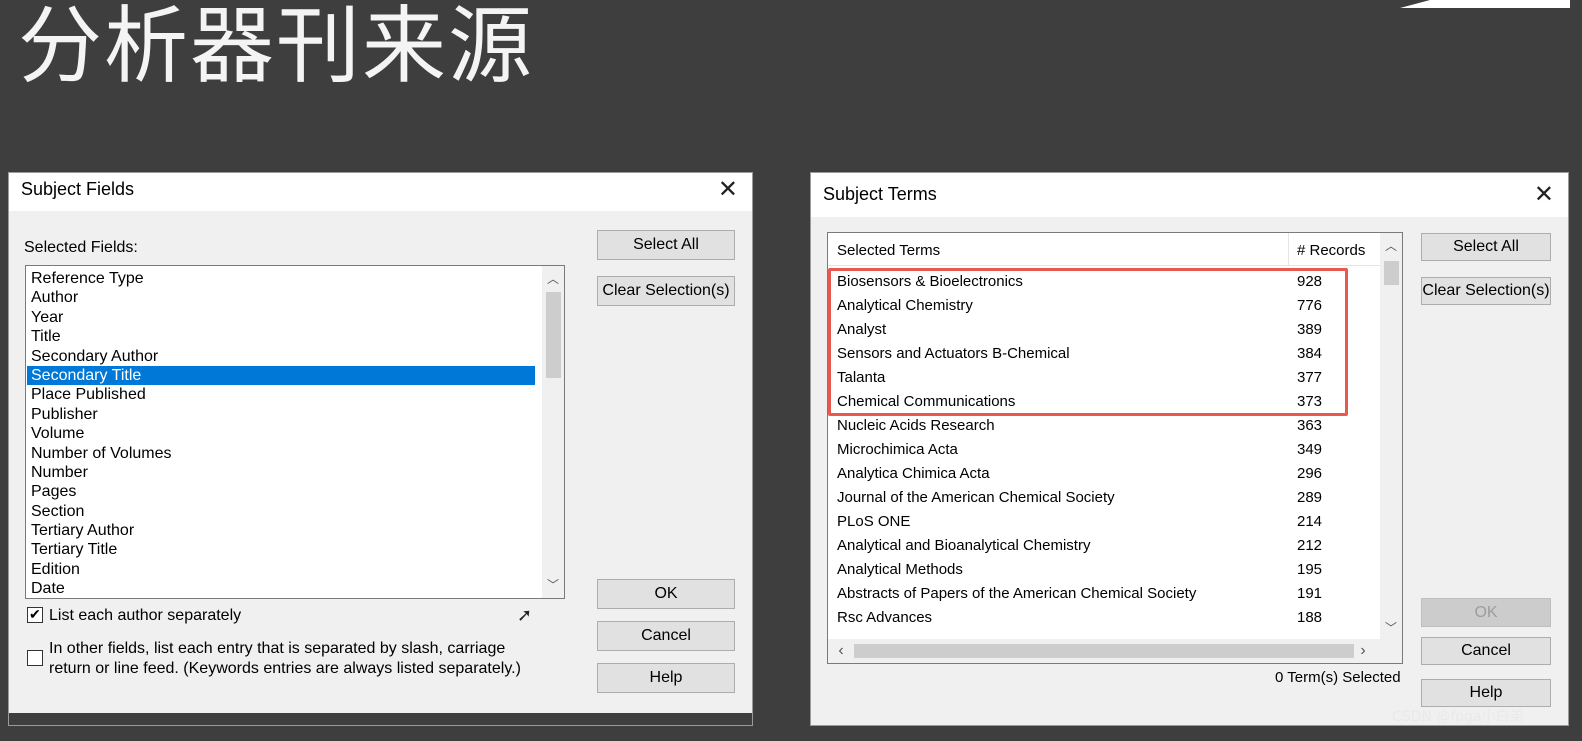 The height and width of the screenshot is (741, 1582). I want to click on term-row: Analyst 389, so click(1104, 330).